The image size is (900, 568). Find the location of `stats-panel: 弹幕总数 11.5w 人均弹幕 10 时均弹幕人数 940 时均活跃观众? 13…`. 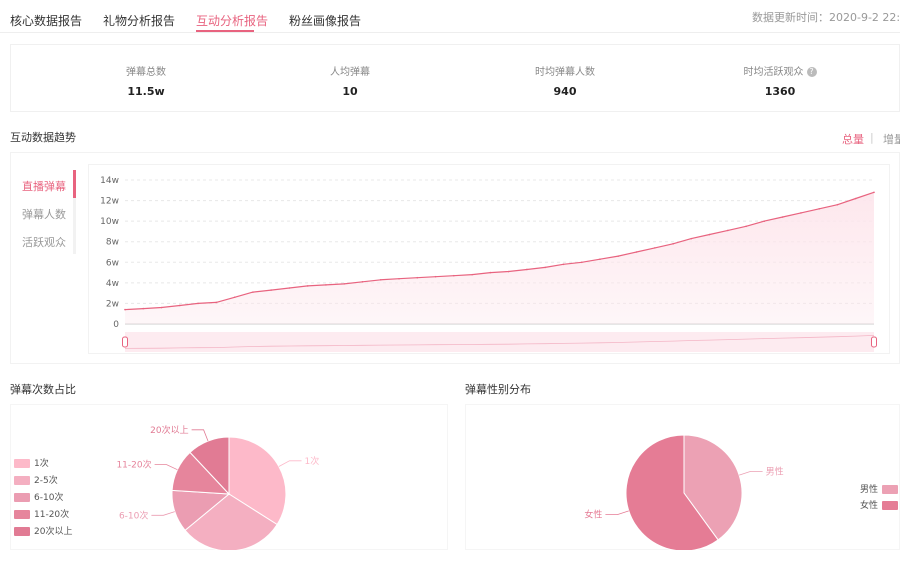

stats-panel: 弹幕总数 11.5w 人均弹幕 10 时均弹幕人数 940 时均活跃观众? 13… is located at coordinates (455, 78).